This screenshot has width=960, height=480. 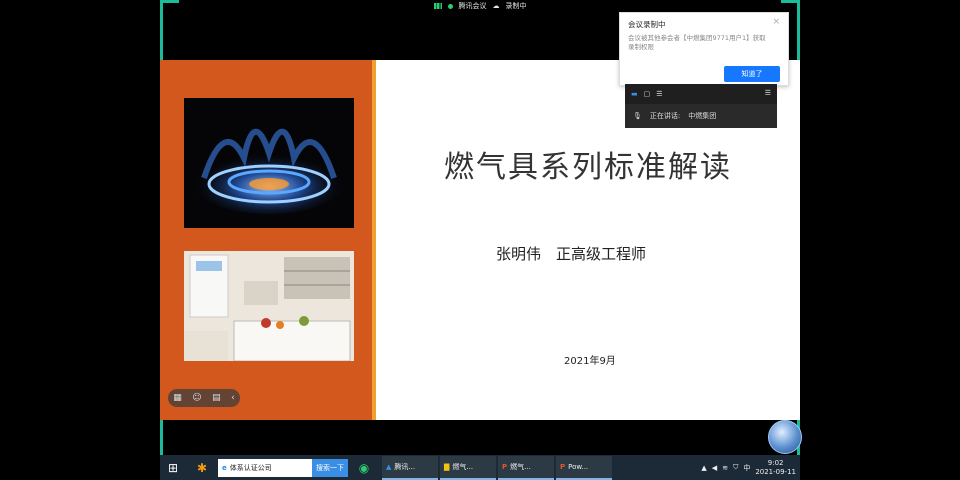 What do you see at coordinates (775, 471) in the screenshot?
I see `clock-date: 2021-09-11` at bounding box center [775, 471].